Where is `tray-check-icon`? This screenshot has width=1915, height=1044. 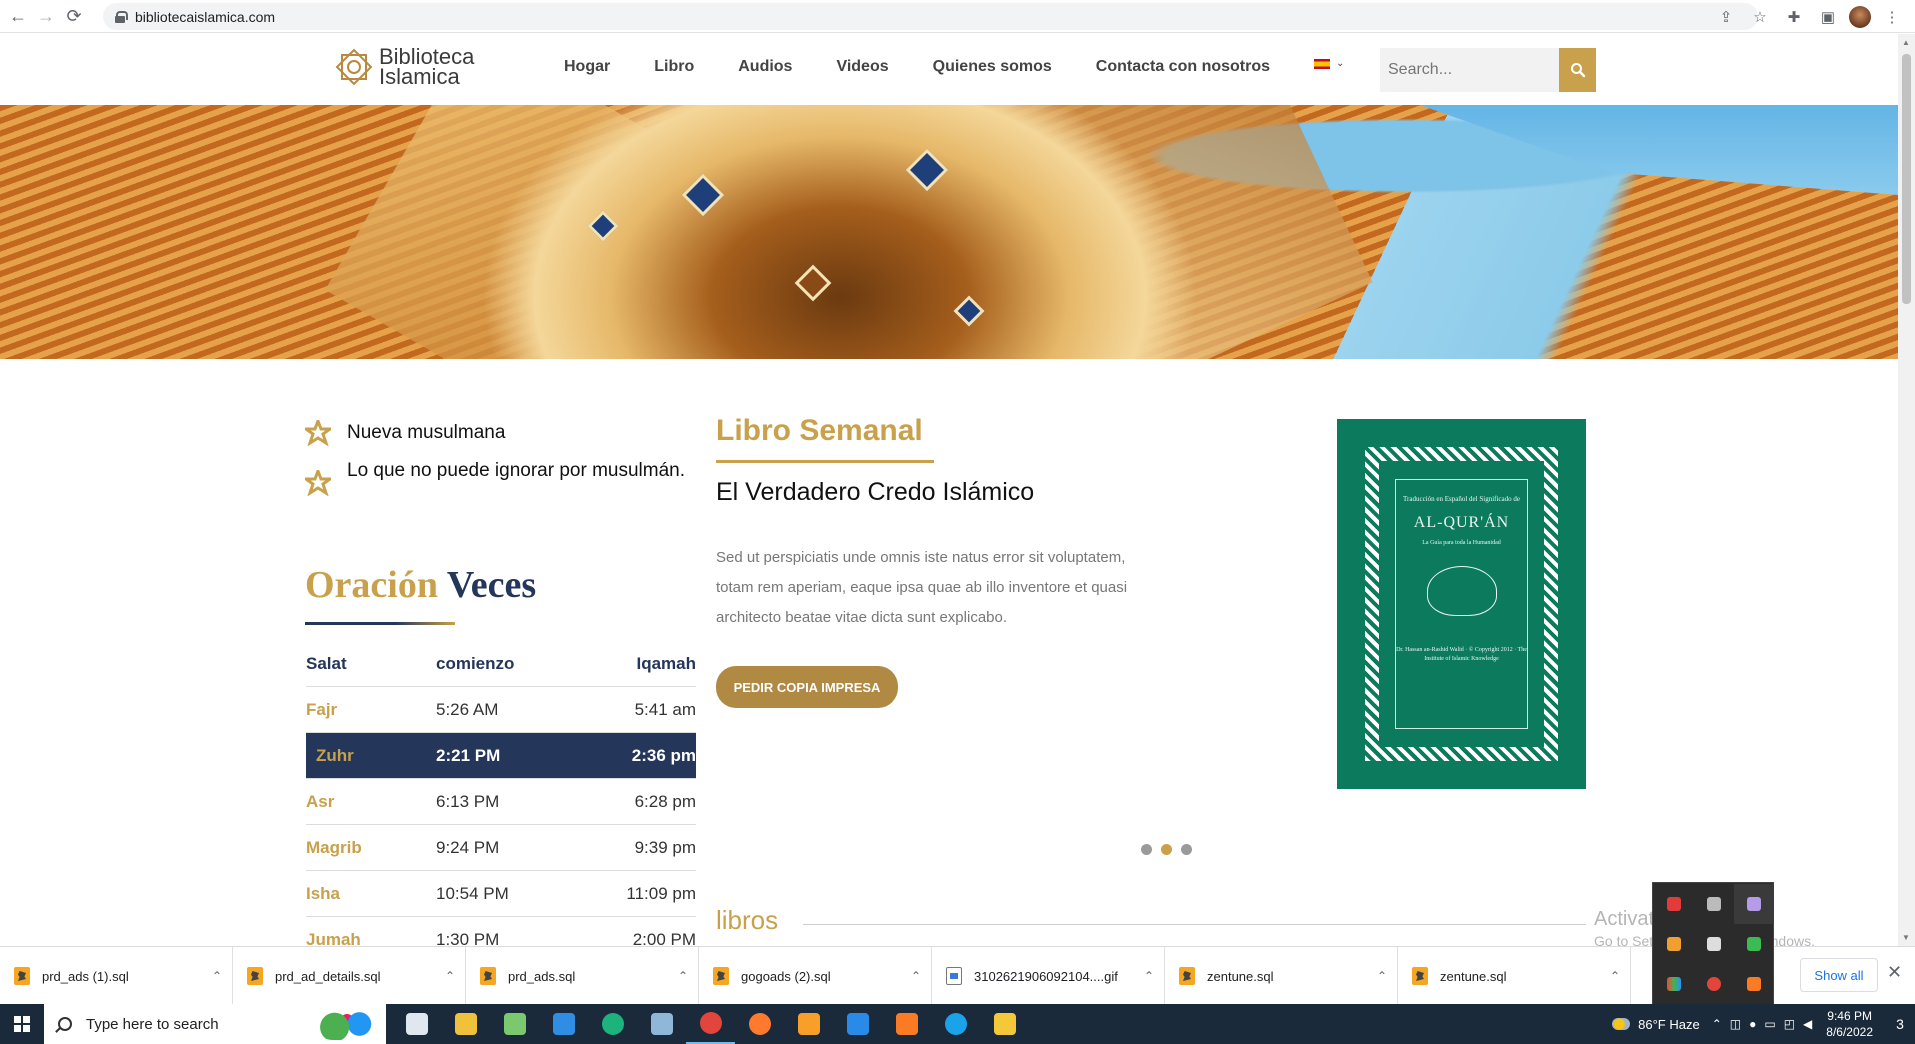
tray-check-icon is located at coordinates (1754, 944).